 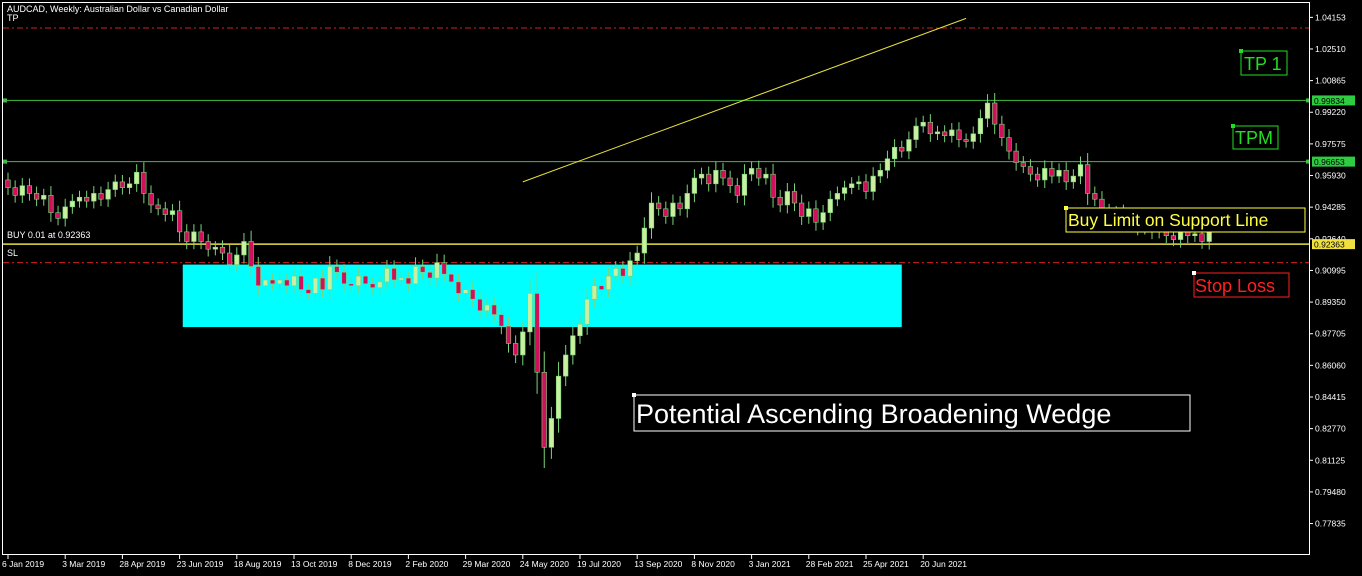 What do you see at coordinates (1330, 524) in the screenshot?
I see `price-tick-label: 0.77835` at bounding box center [1330, 524].